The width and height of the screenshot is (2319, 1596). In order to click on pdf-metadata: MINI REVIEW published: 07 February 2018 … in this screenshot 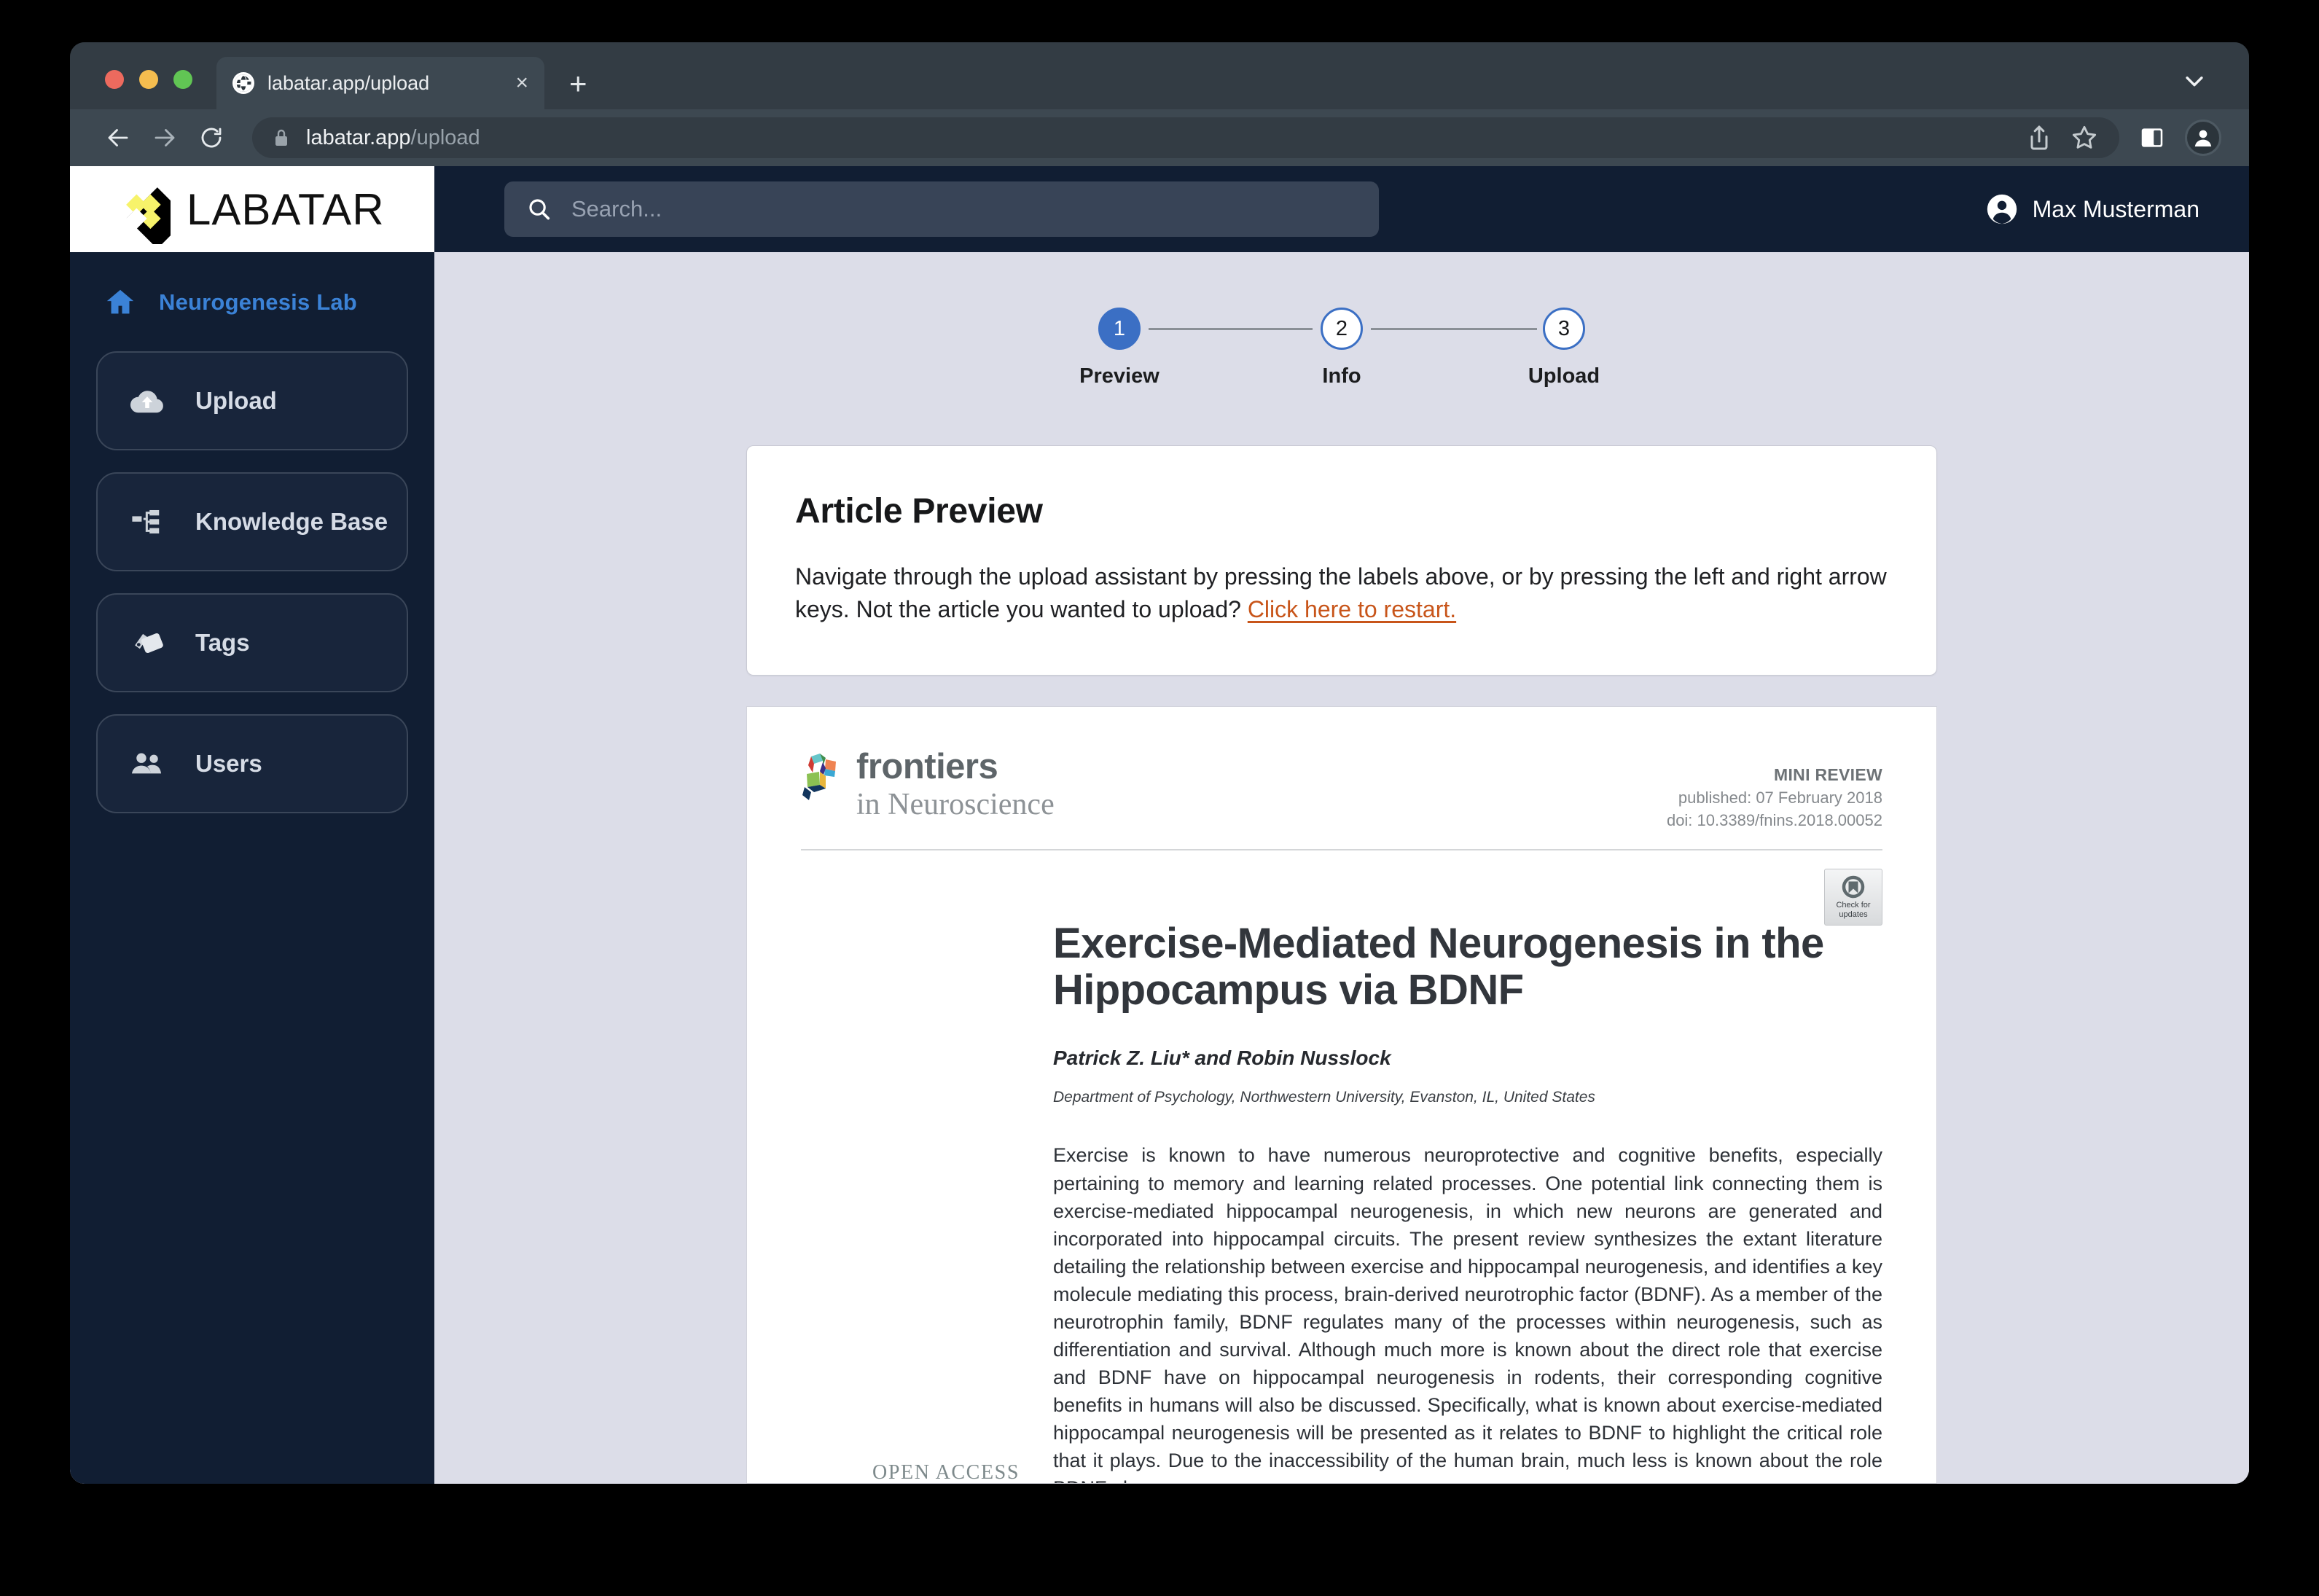, I will do `click(1774, 789)`.